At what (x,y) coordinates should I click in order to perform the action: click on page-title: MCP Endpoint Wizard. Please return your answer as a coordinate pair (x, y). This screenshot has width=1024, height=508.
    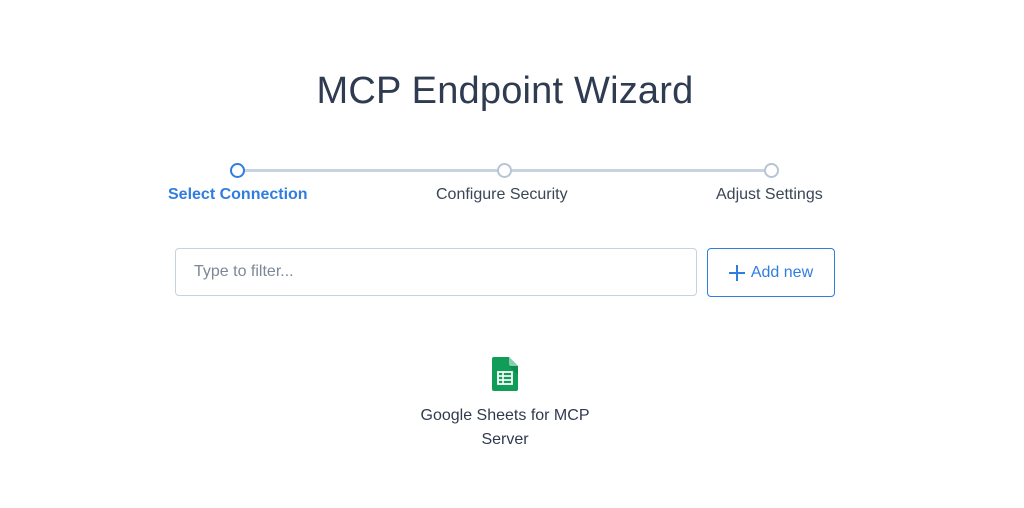
    Looking at the image, I should click on (505, 91).